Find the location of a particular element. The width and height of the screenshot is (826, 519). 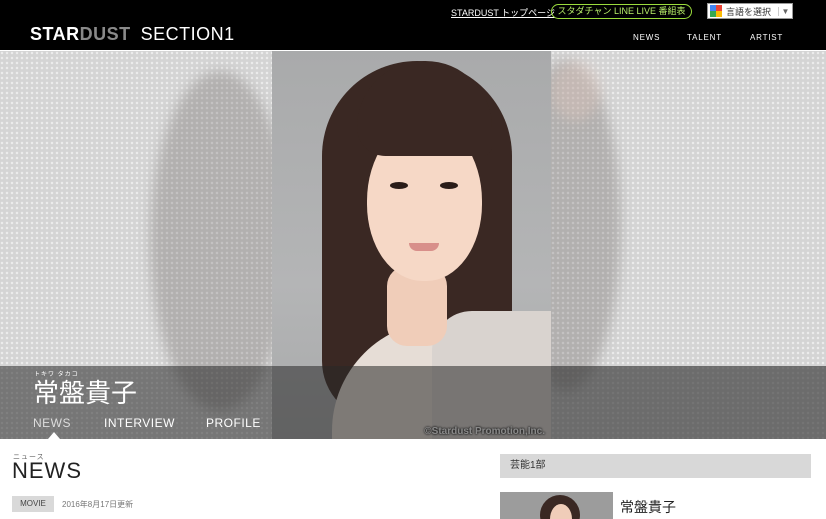

language-select: 言語を選択 ▼ is located at coordinates (750, 11).